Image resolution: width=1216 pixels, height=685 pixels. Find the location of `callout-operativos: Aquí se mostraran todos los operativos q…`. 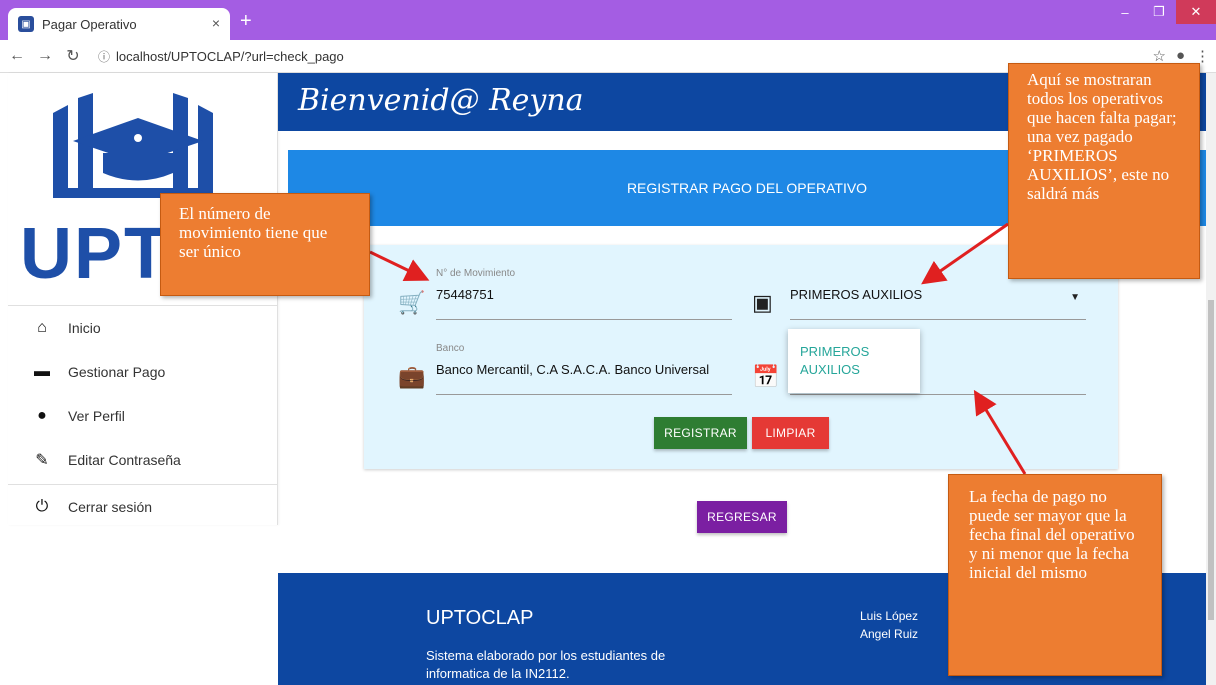

callout-operativos: Aquí se mostraran todos los operativos q… is located at coordinates (1104, 171).